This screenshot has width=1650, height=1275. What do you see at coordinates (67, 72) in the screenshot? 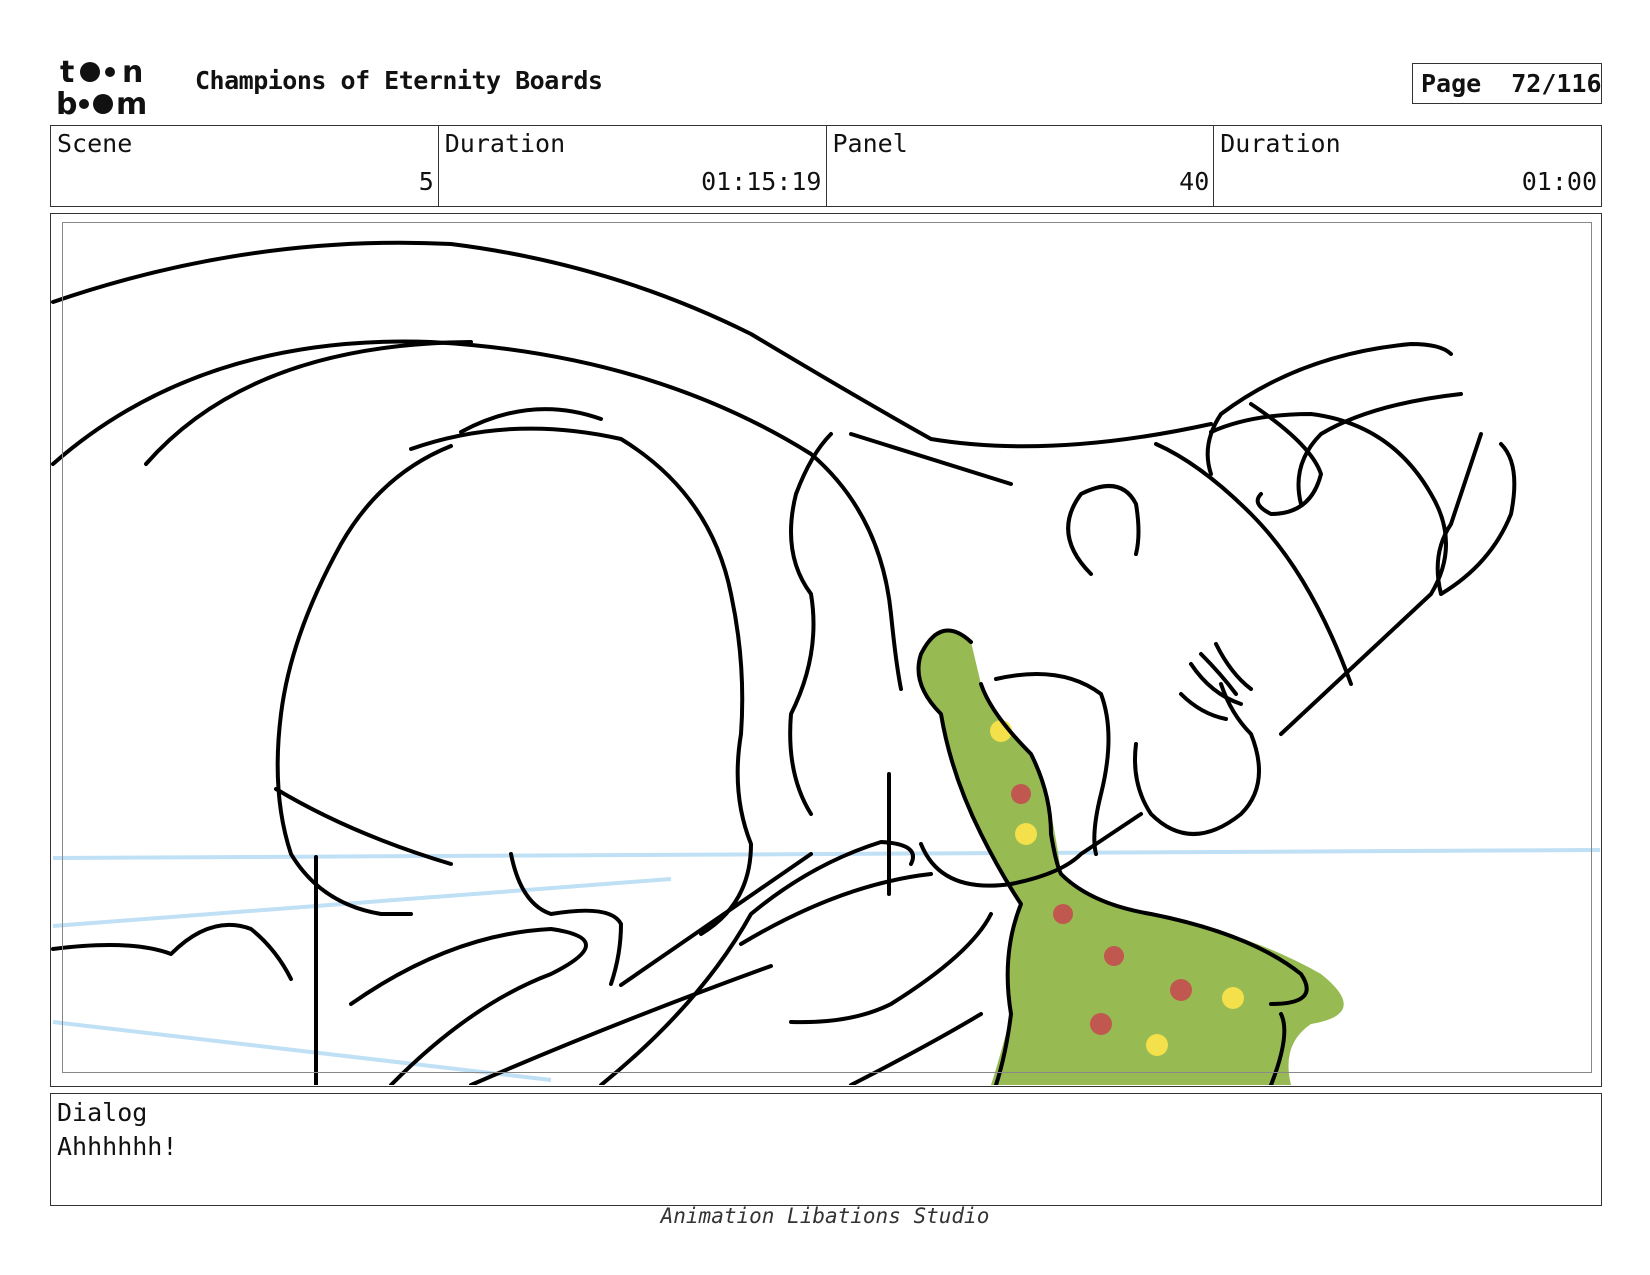
I see `svg-text: t` at bounding box center [67, 72].